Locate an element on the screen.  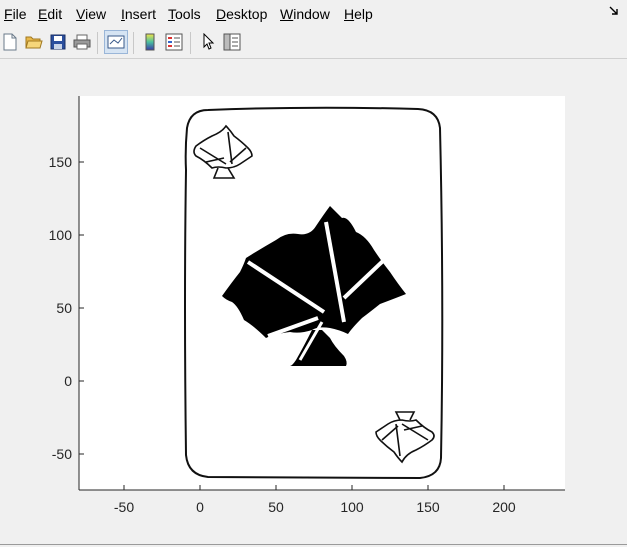
x-tick-label: 150 is located at coordinates (428, 507).